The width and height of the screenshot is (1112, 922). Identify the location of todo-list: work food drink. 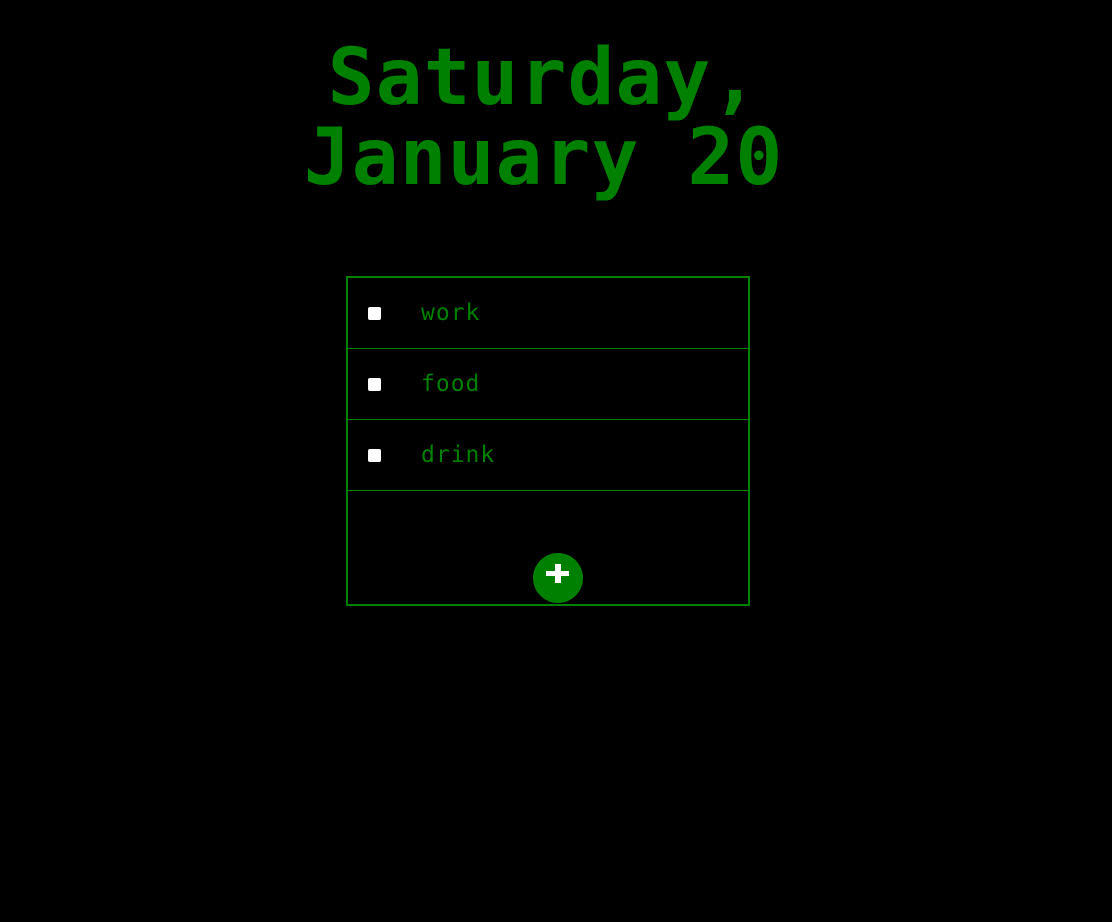
(548, 441).